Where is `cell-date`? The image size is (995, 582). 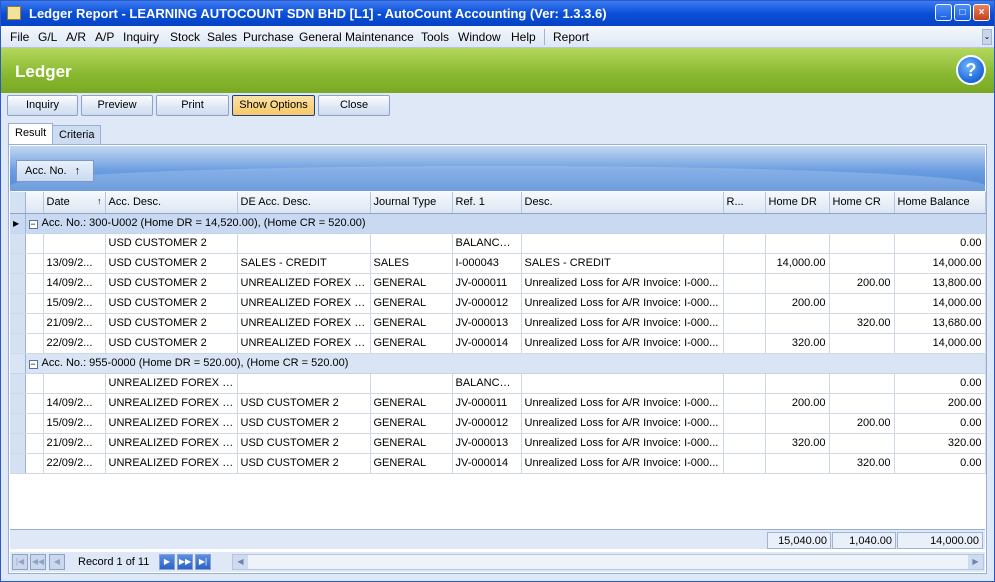 cell-date is located at coordinates (74, 243).